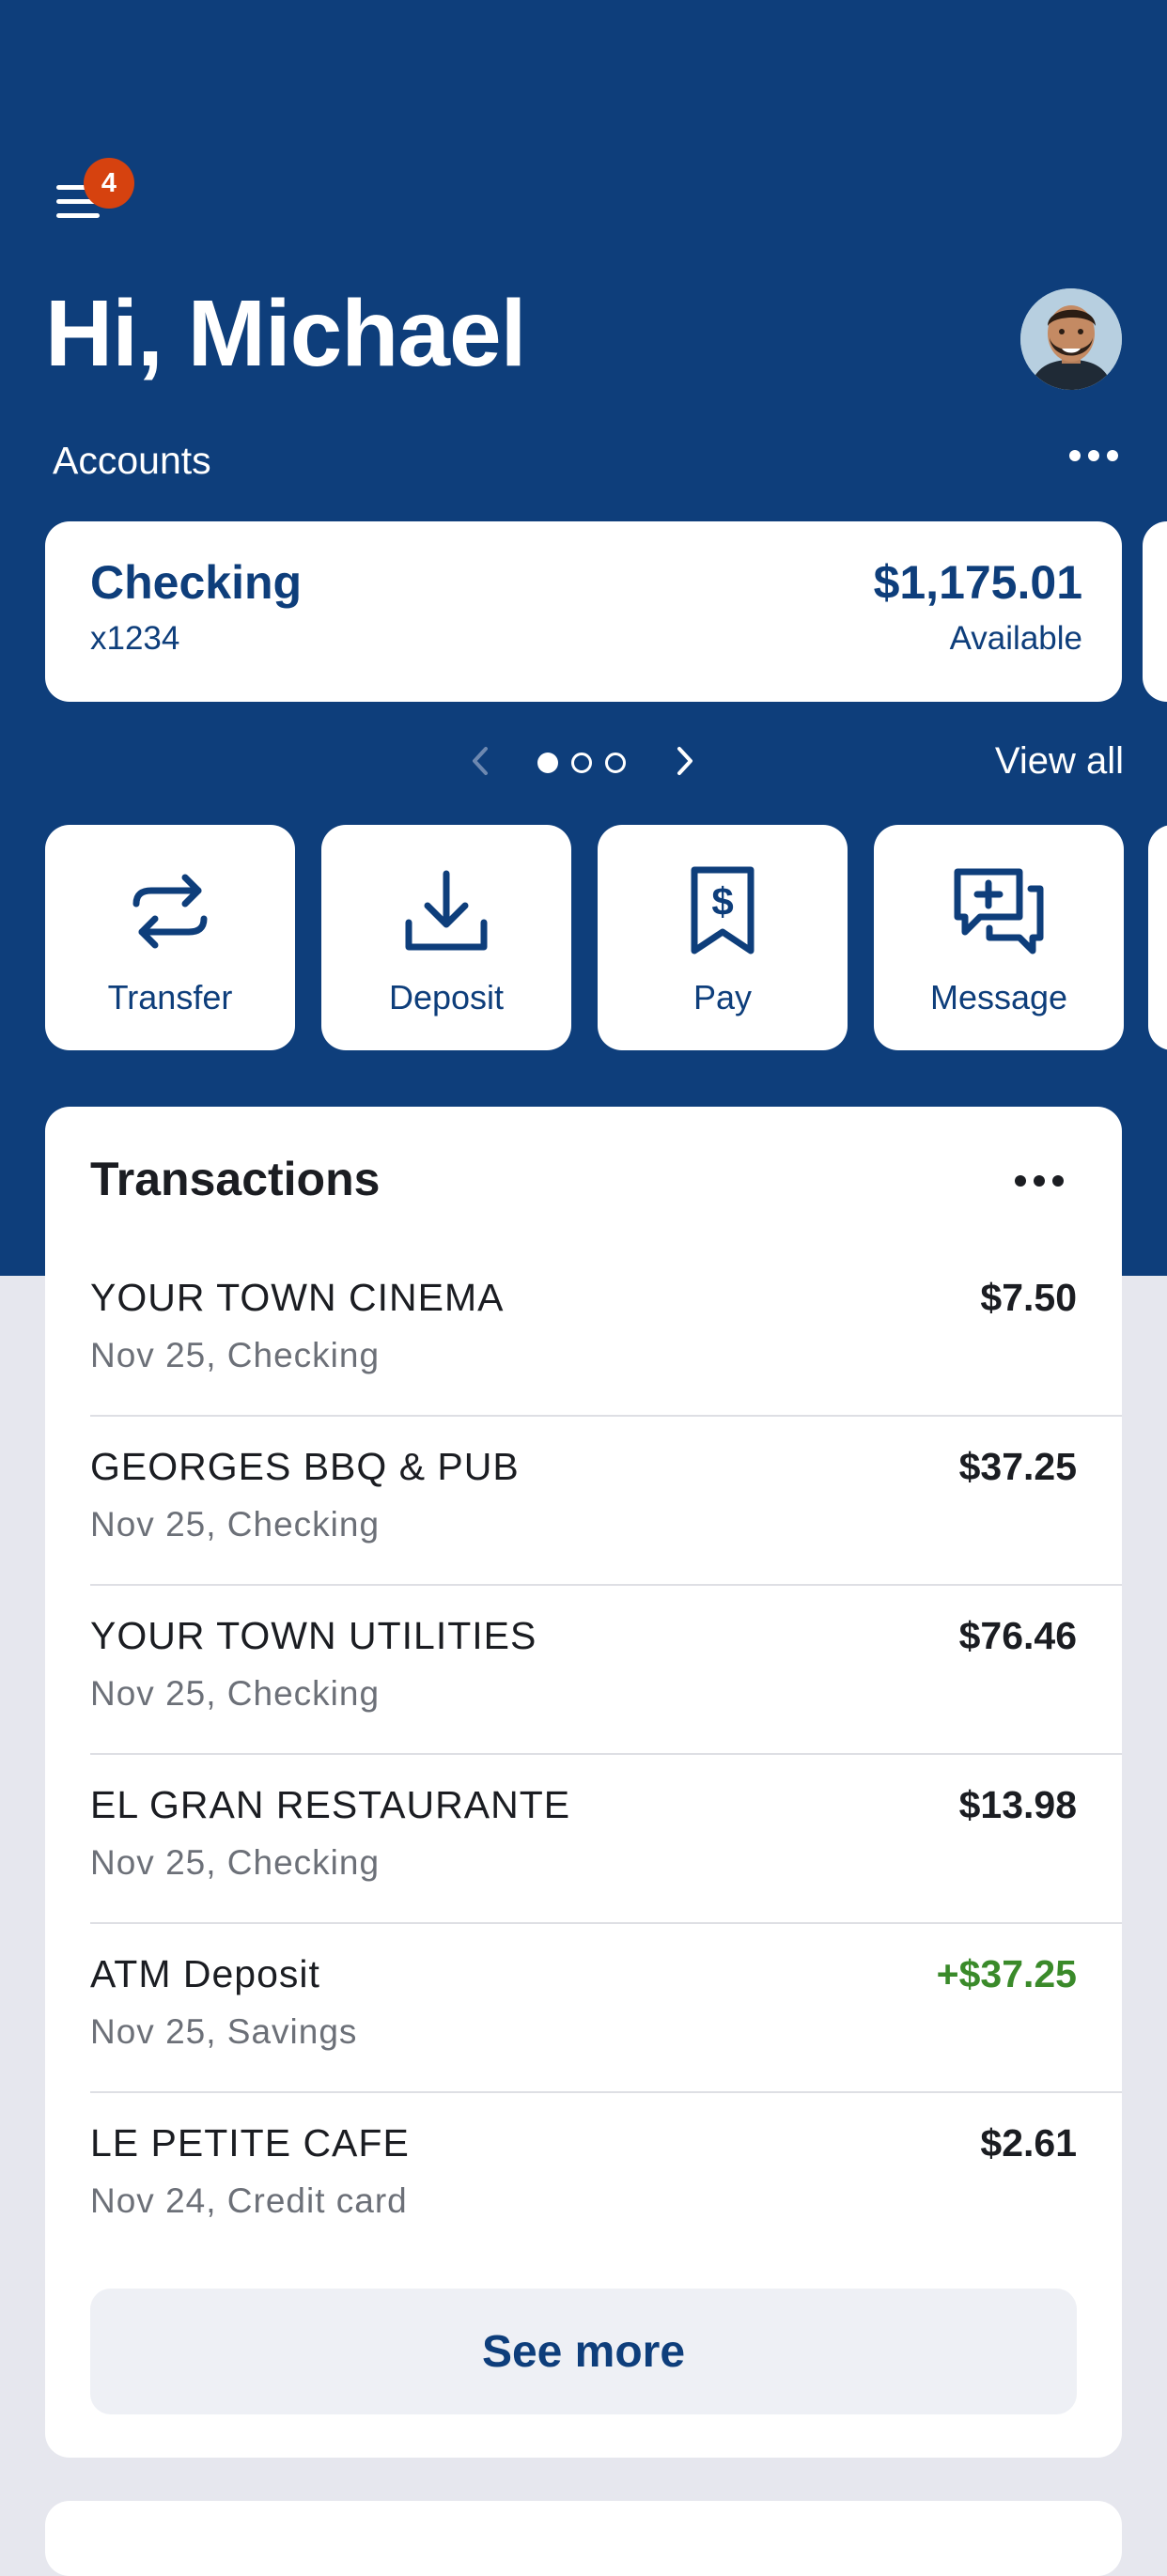 The width and height of the screenshot is (1167, 2576). Describe the element at coordinates (606, 1333) in the screenshot. I see `transaction-row: YOUR TOWN CINEMA Nov 25, Checking $7.50` at that location.